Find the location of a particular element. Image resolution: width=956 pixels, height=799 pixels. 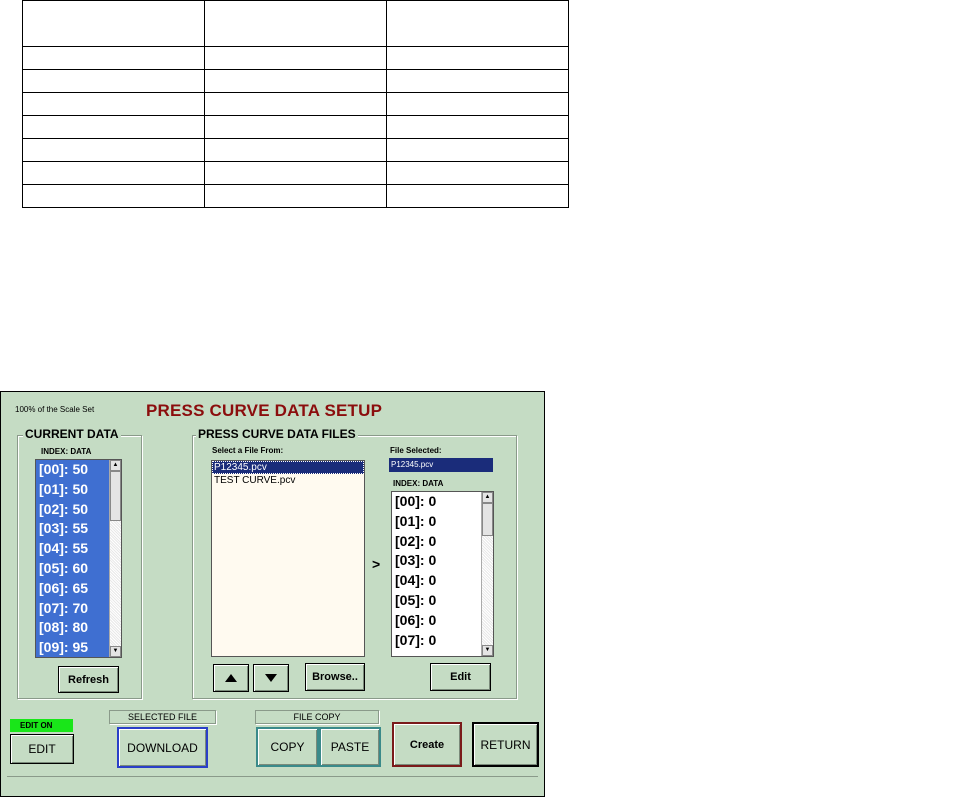

select-file-label: Select a File From: is located at coordinates (248, 450).